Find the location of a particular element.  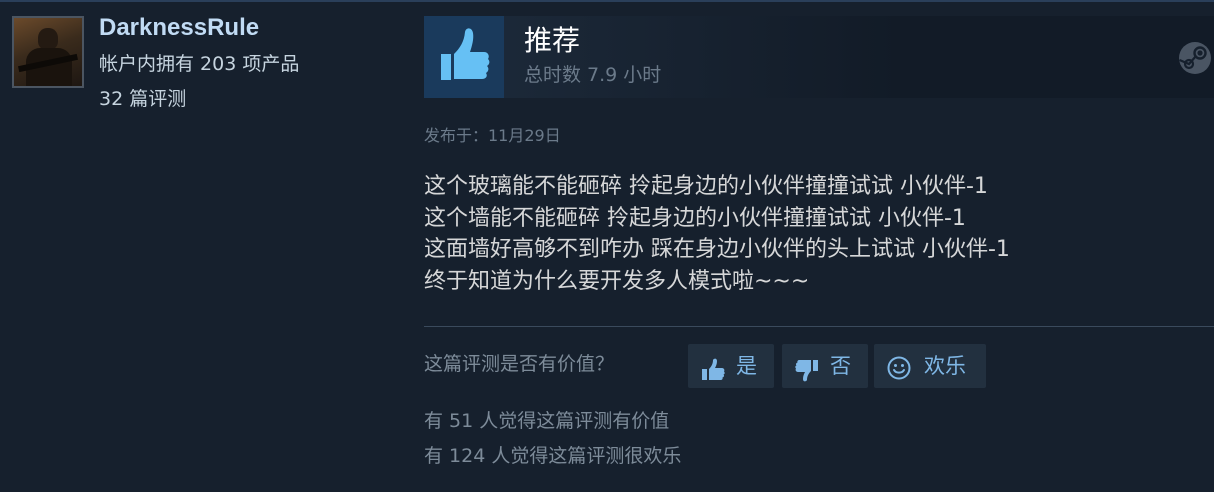

review-line: 这个墙能不能砸碎 拎起身边的小伙伴撞撞试试 小伙伴-1 is located at coordinates (695, 218).